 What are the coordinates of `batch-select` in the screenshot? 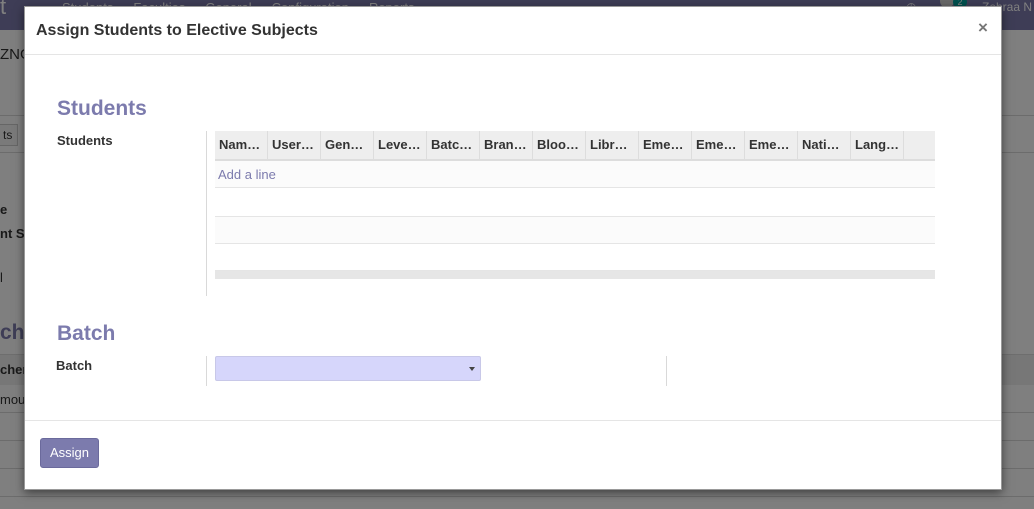 It's located at (348, 368).